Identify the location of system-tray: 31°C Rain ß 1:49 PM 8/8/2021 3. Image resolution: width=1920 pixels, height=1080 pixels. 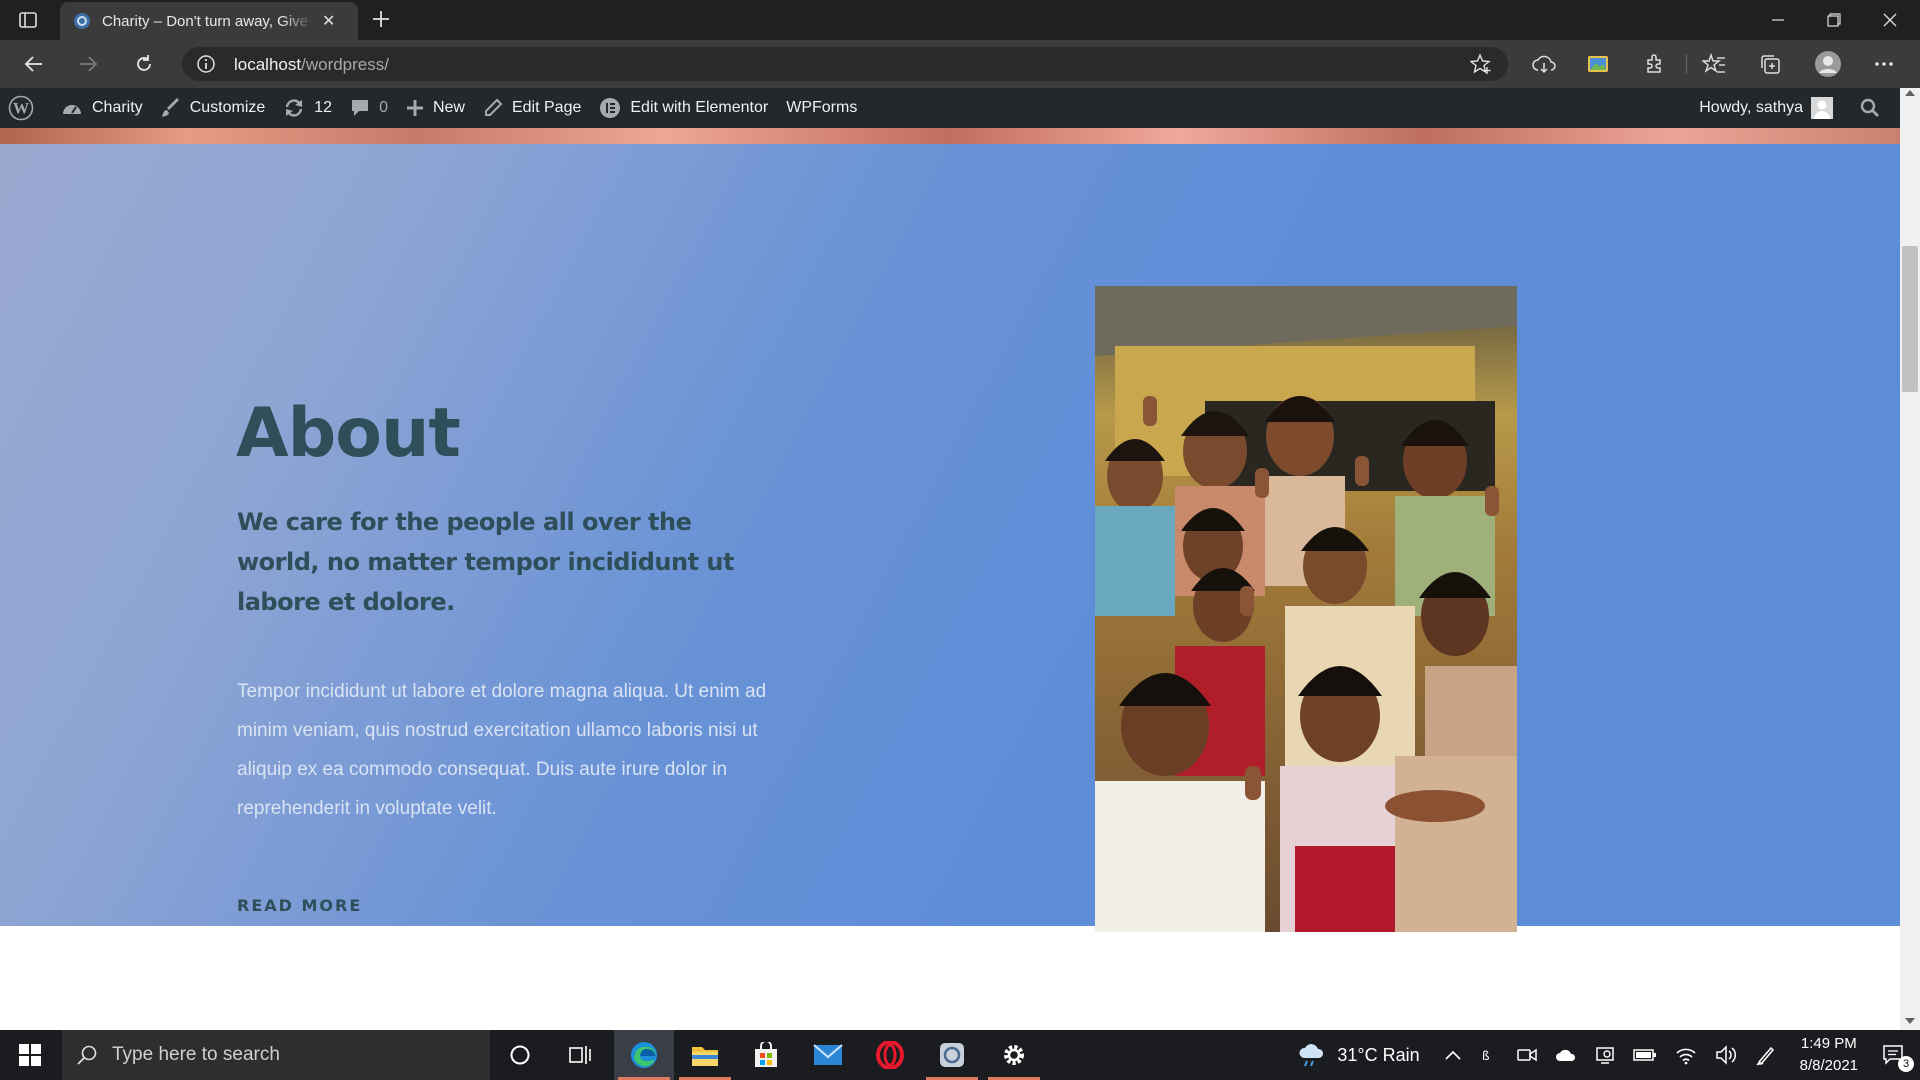
(1604, 1055).